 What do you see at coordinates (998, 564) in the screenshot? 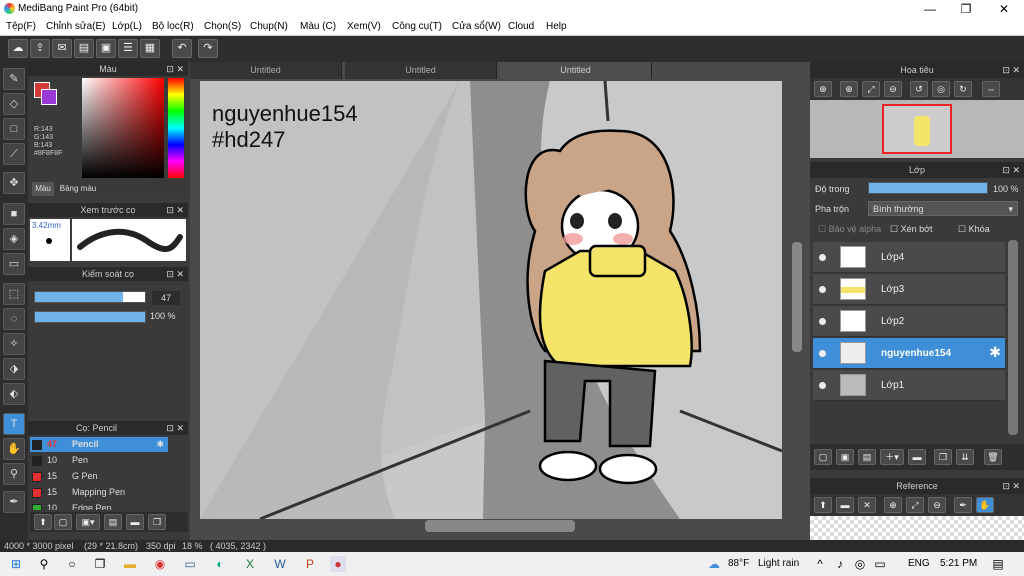
I see `notification-icon: ▤` at bounding box center [998, 564].